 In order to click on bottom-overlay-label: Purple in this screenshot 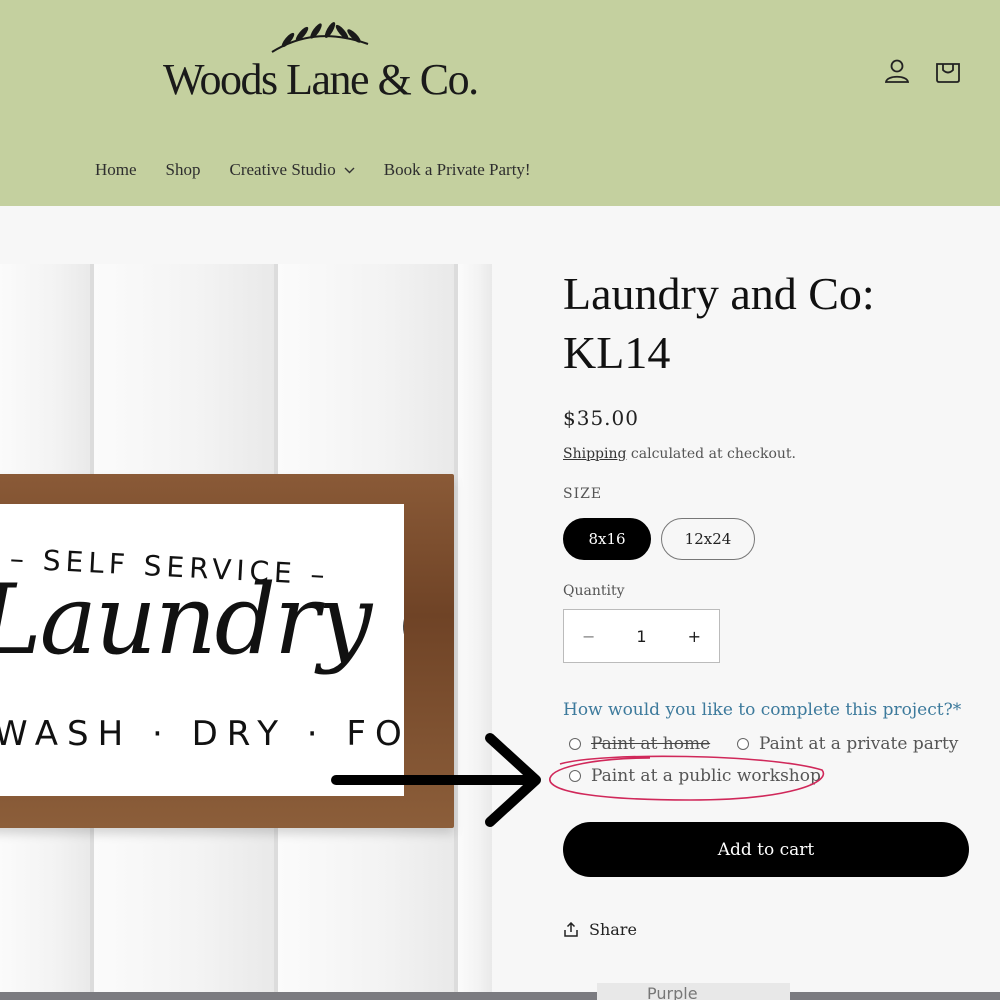, I will do `click(672, 992)`.